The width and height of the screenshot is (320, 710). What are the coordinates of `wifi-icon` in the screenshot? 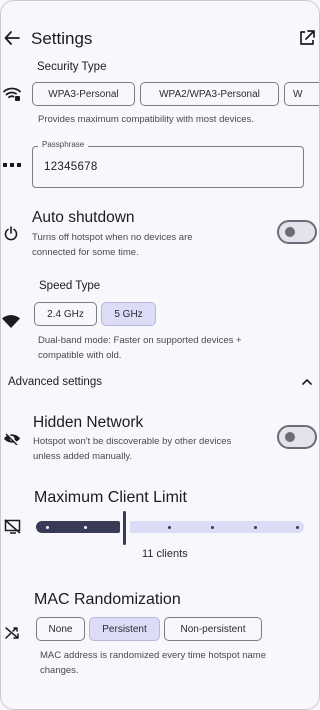 It's located at (11, 321).